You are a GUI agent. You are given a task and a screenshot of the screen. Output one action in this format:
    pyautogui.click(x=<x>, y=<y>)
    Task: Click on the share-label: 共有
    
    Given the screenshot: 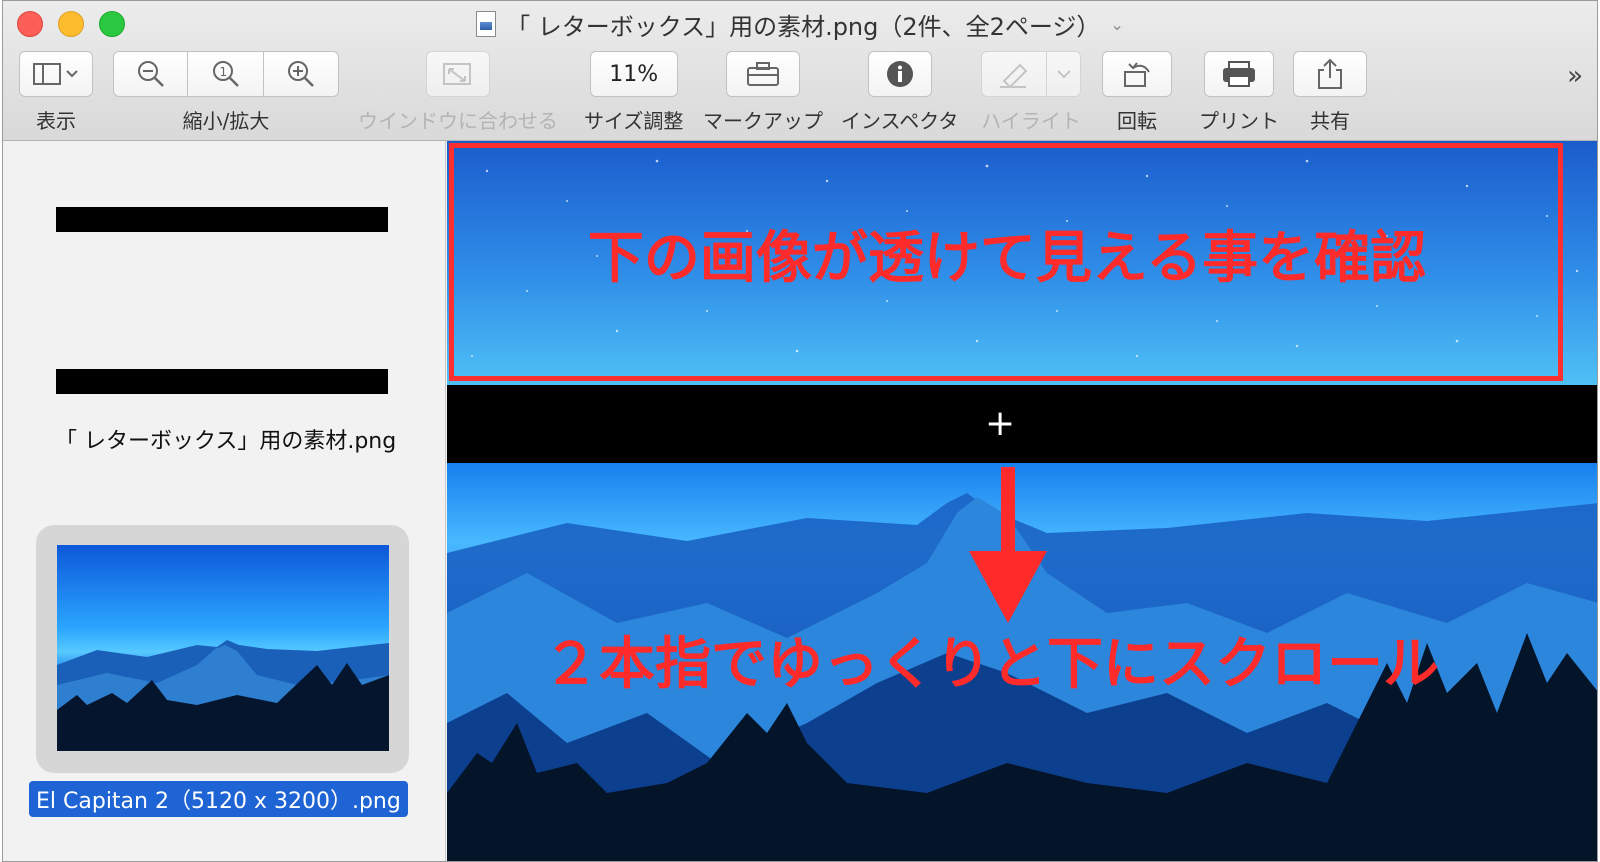 What is the action you would take?
    pyautogui.click(x=1330, y=121)
    